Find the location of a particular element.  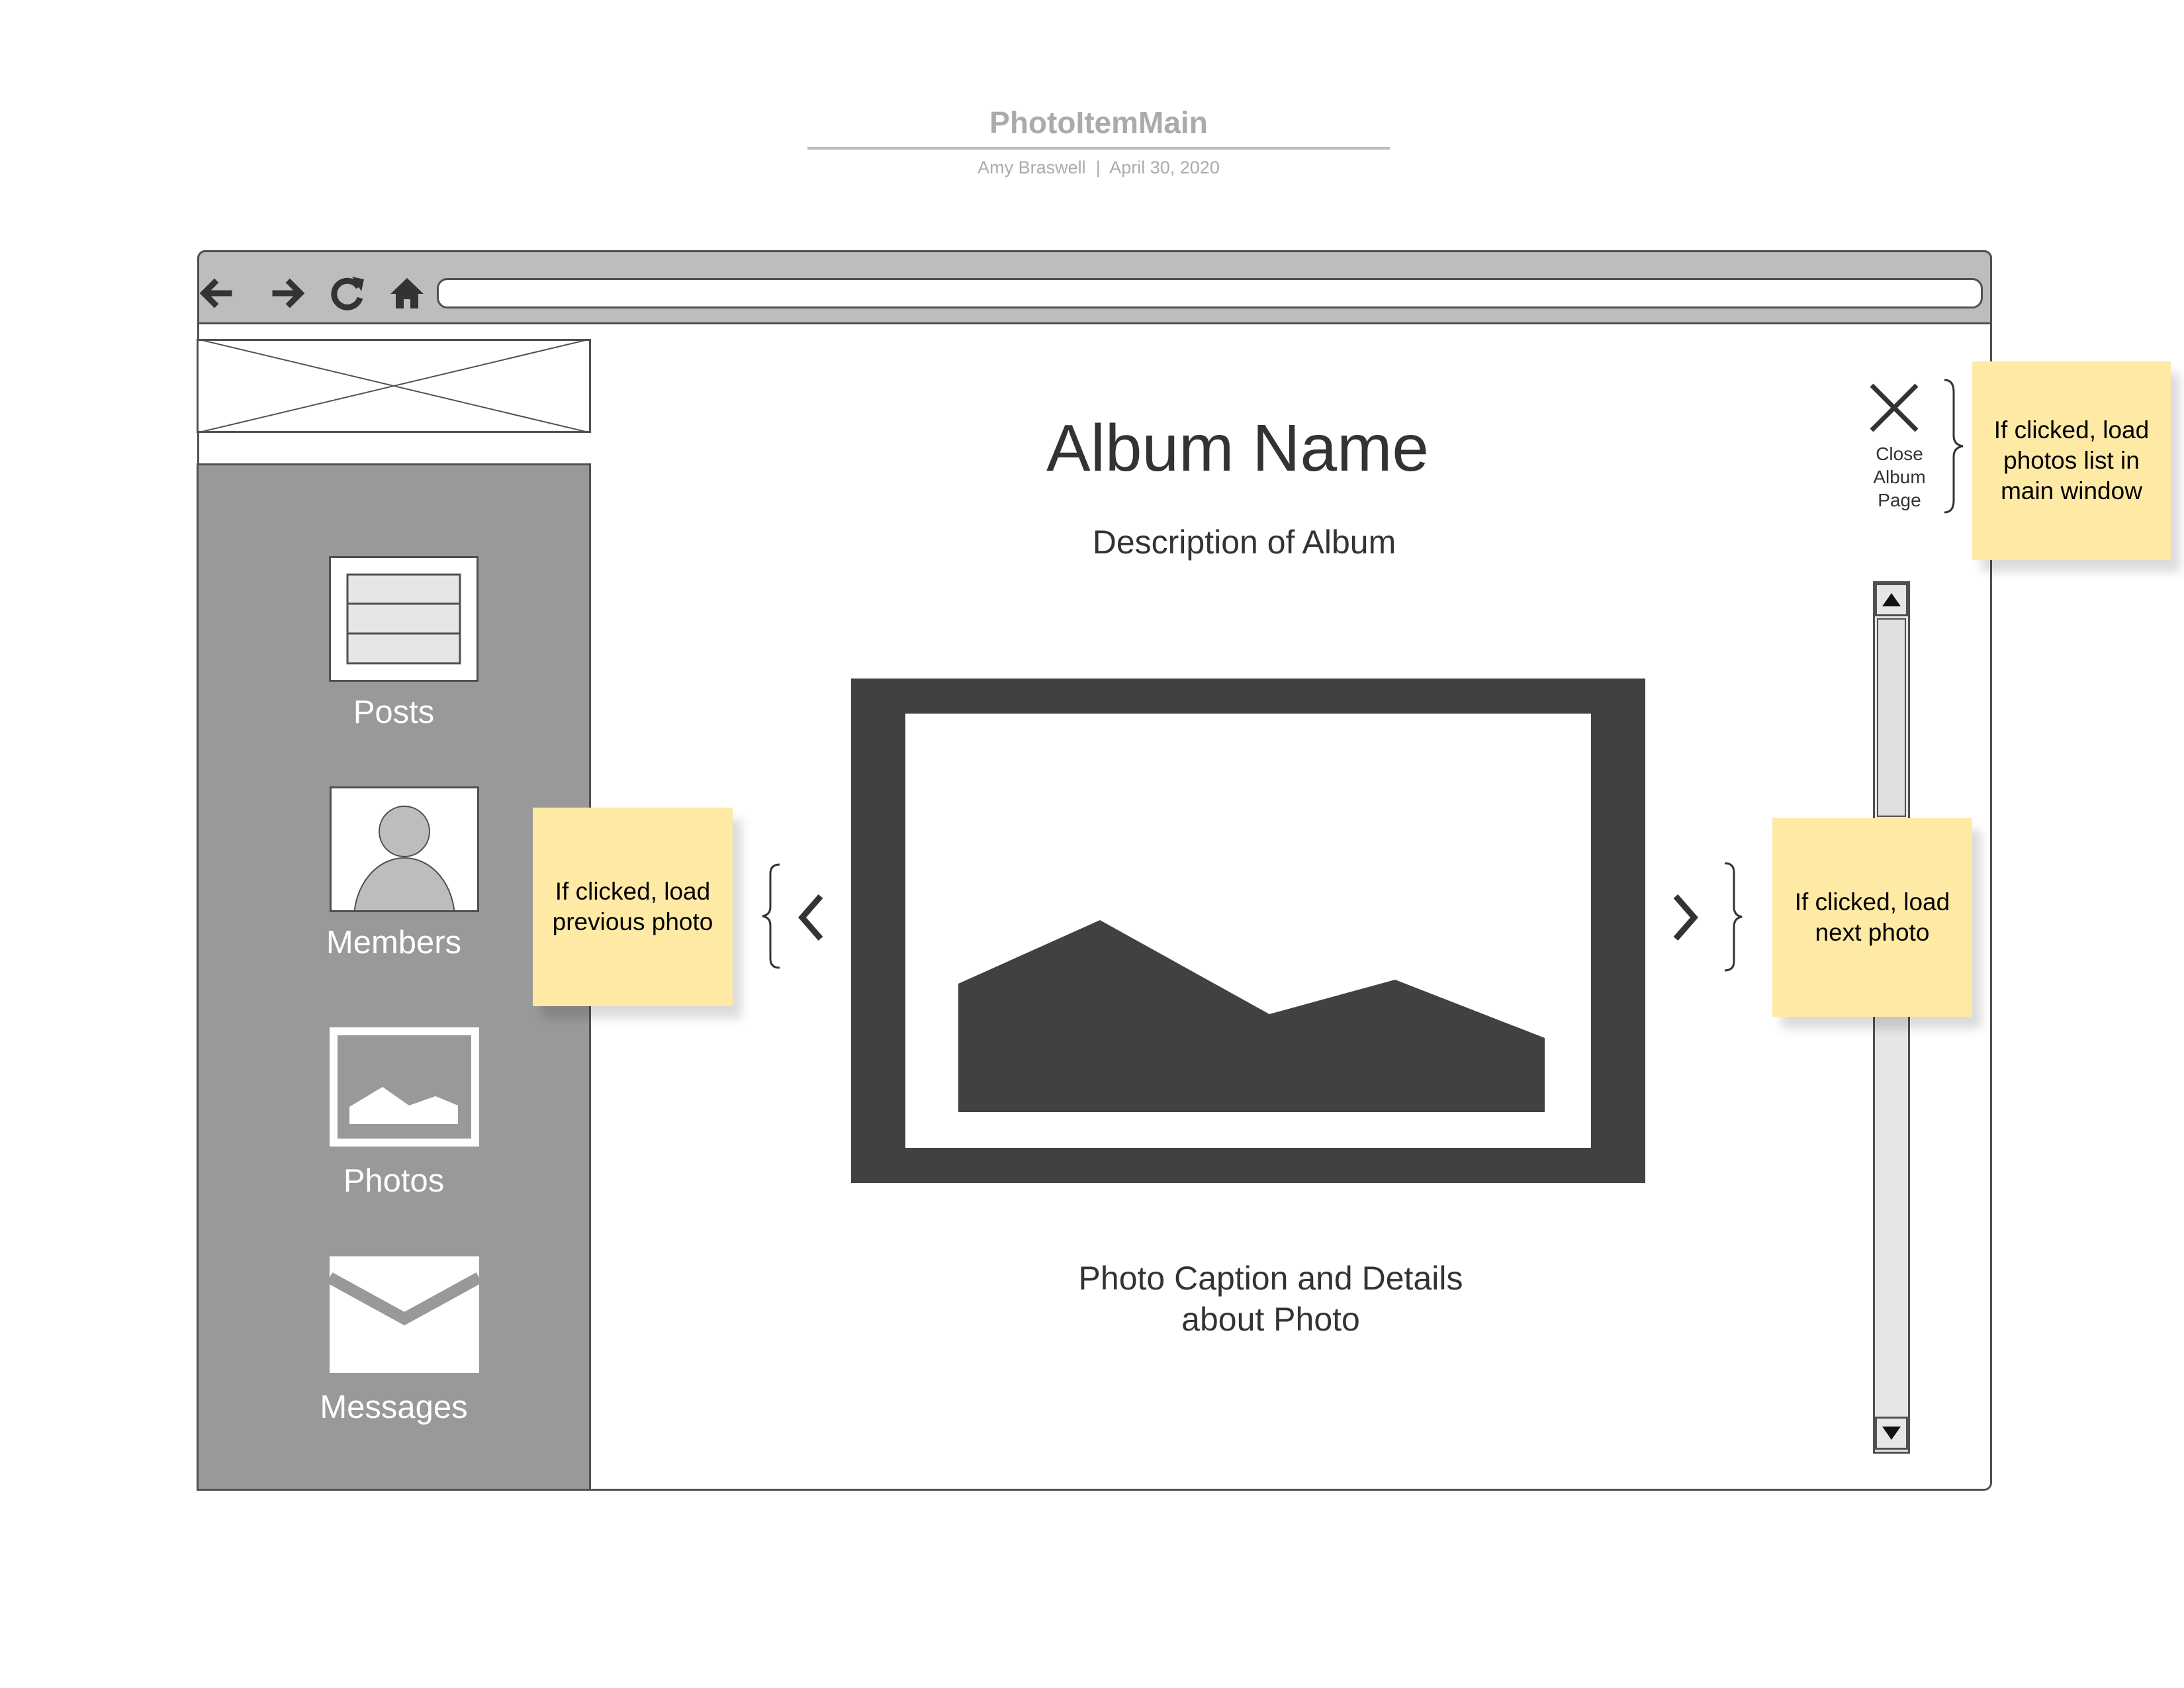

scroll-up-button is located at coordinates (1891, 599).